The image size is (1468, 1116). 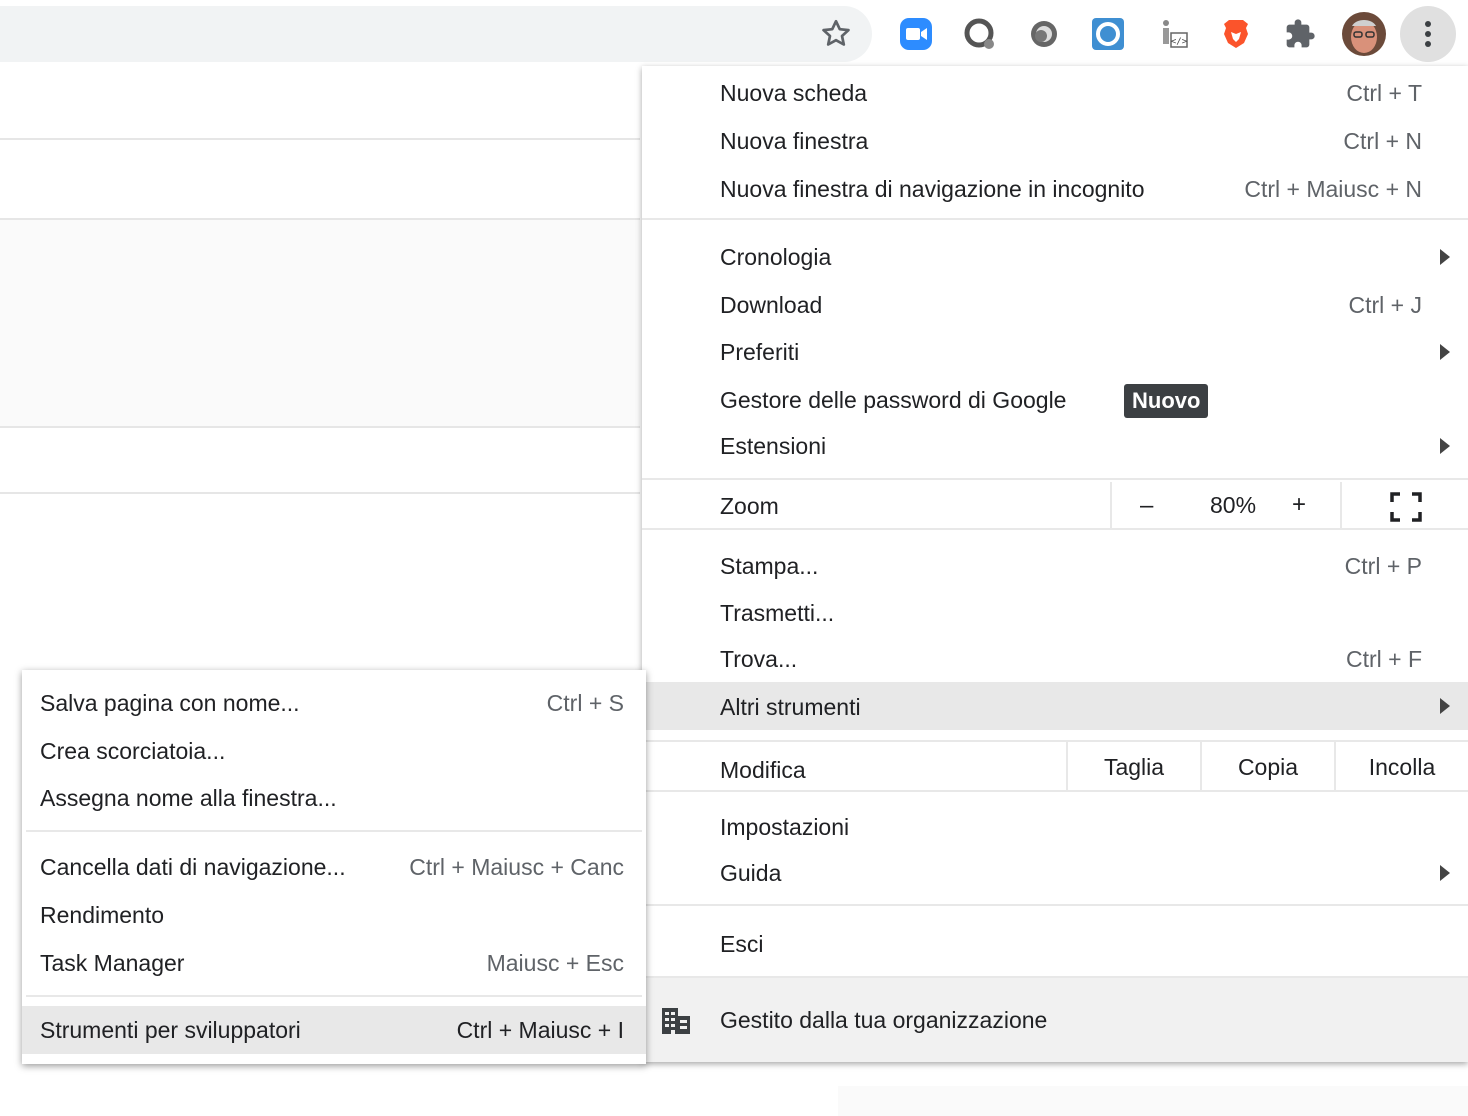 I want to click on menu-item-print: Stampa... Ctrl + P, so click(x=1055, y=566).